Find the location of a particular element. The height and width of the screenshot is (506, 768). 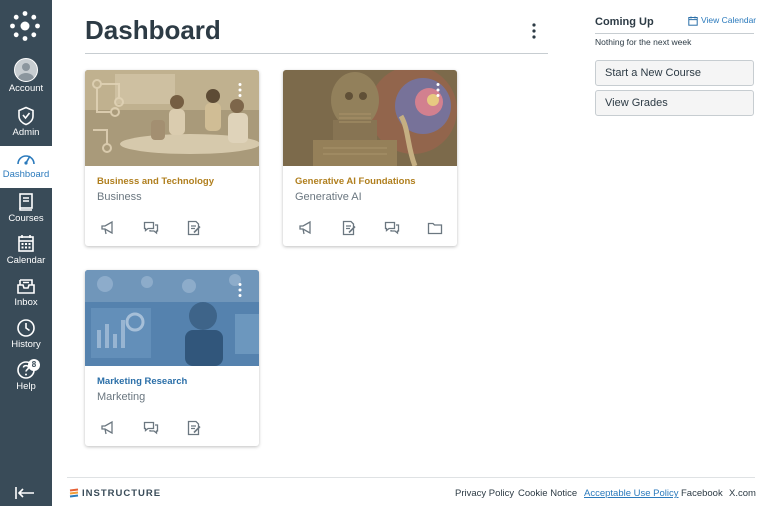

course-card-subtitle: Marketing is located at coordinates (121, 397).